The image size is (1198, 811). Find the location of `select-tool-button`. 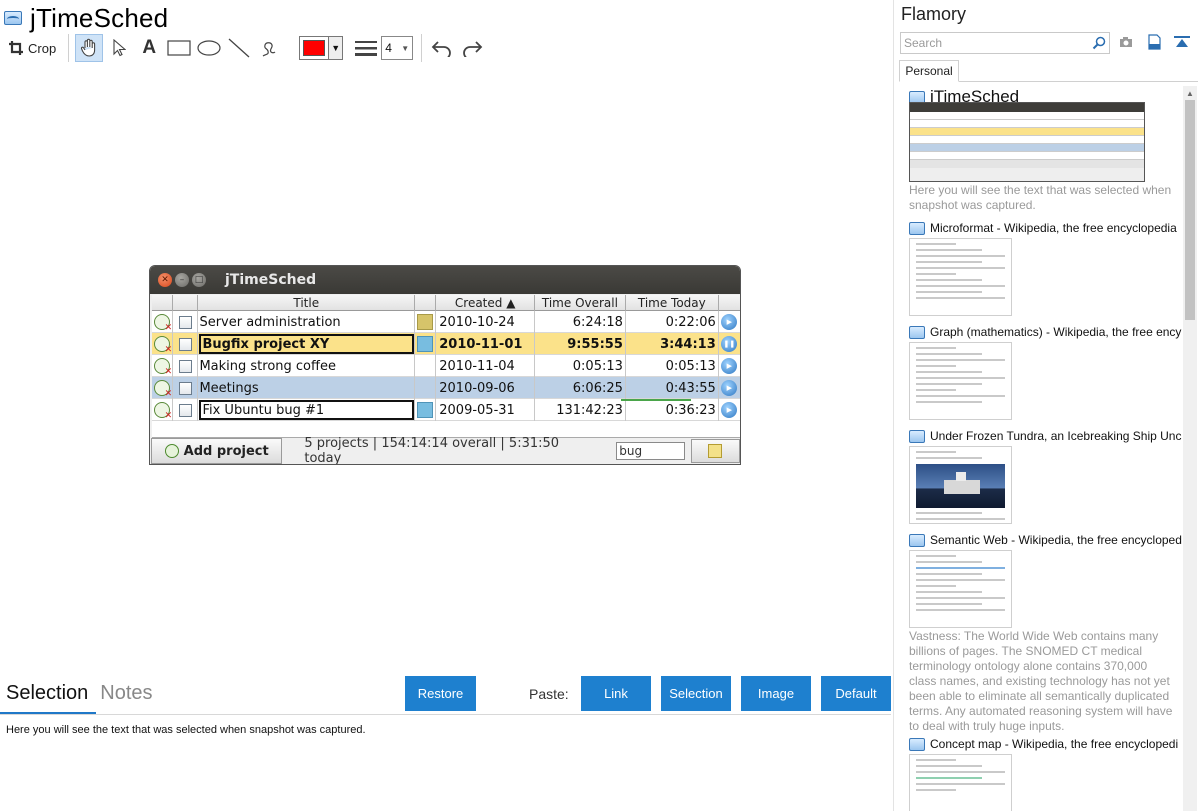

select-tool-button is located at coordinates (119, 48).